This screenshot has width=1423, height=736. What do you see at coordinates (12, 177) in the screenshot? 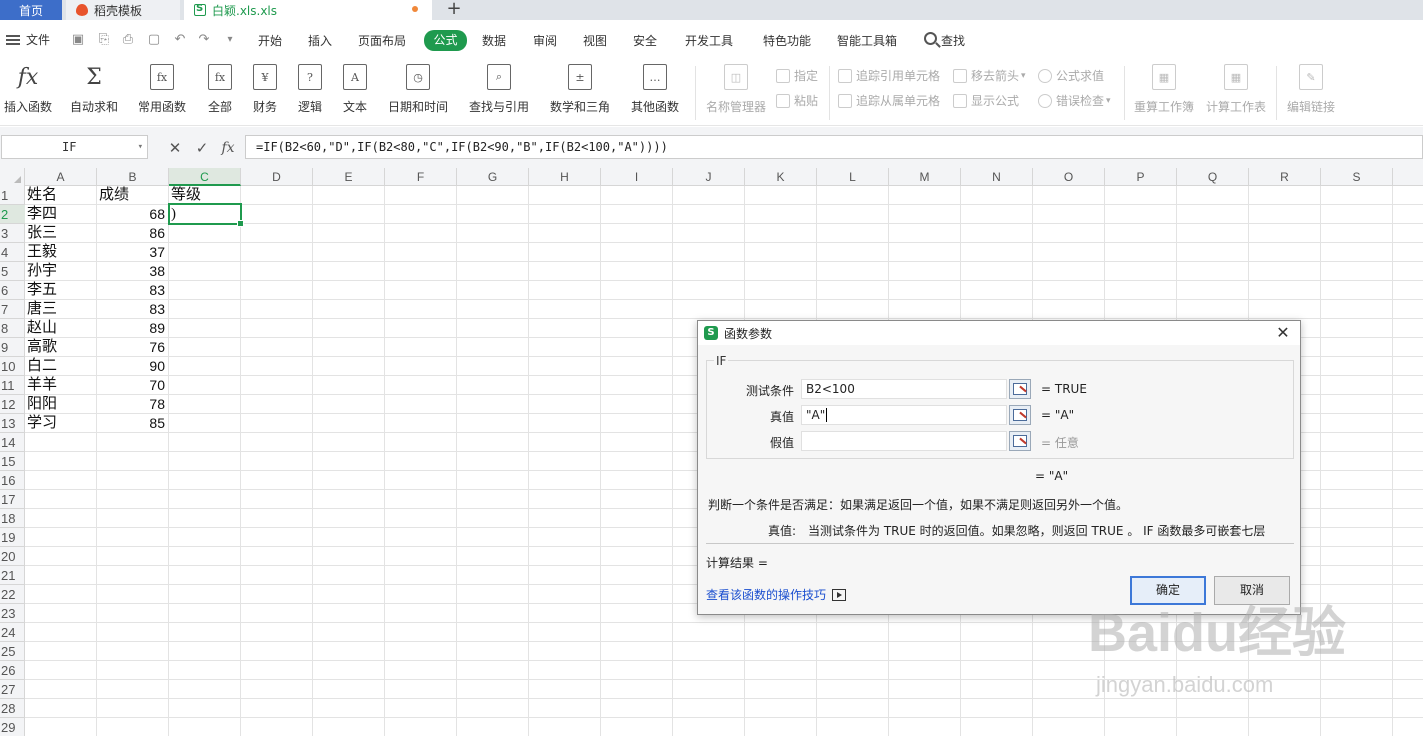
I see `select-all-corner` at bounding box center [12, 177].